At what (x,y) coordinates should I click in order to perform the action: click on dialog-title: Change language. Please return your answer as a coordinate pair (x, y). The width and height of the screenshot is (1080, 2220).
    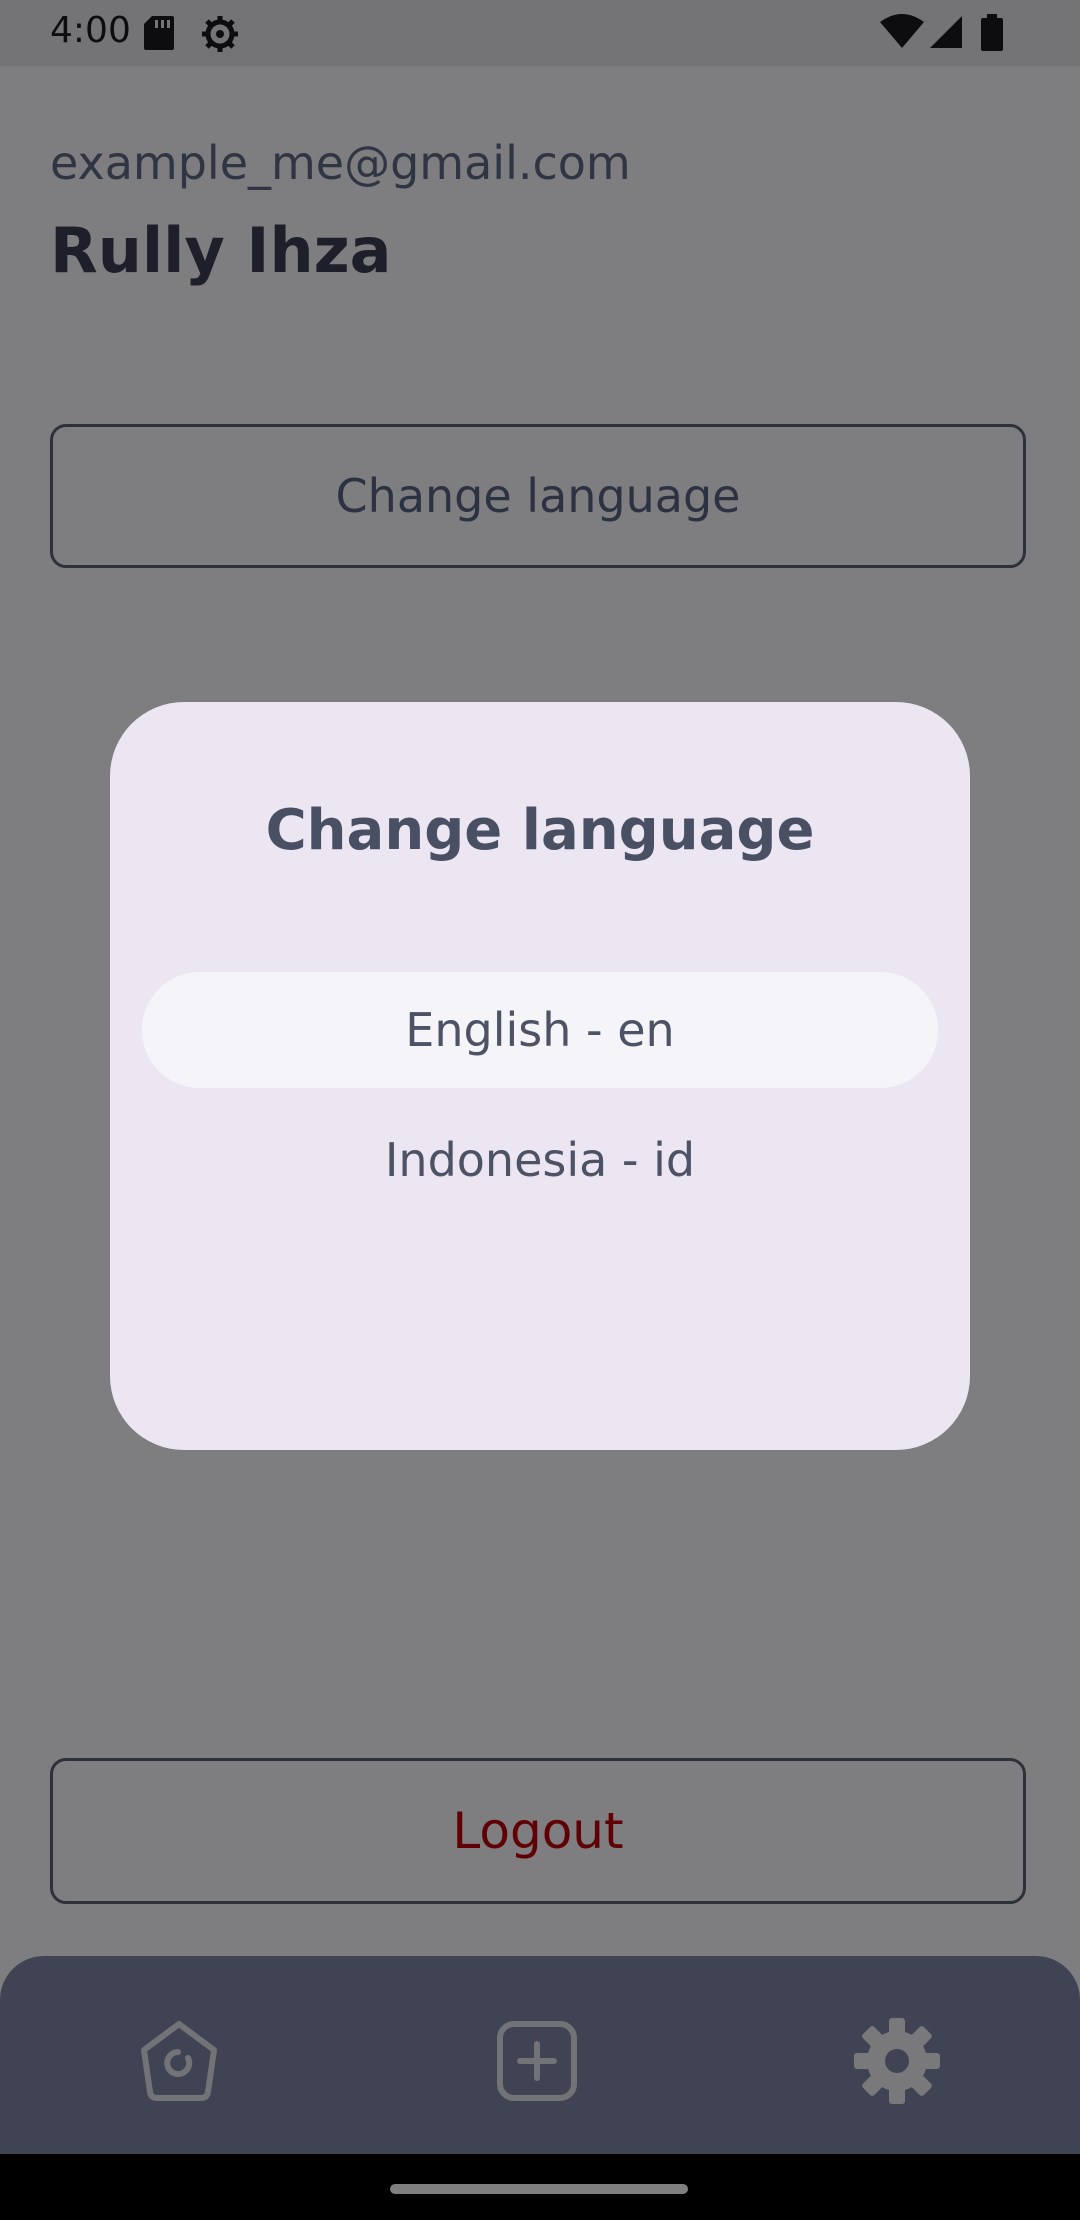
    Looking at the image, I should click on (540, 830).